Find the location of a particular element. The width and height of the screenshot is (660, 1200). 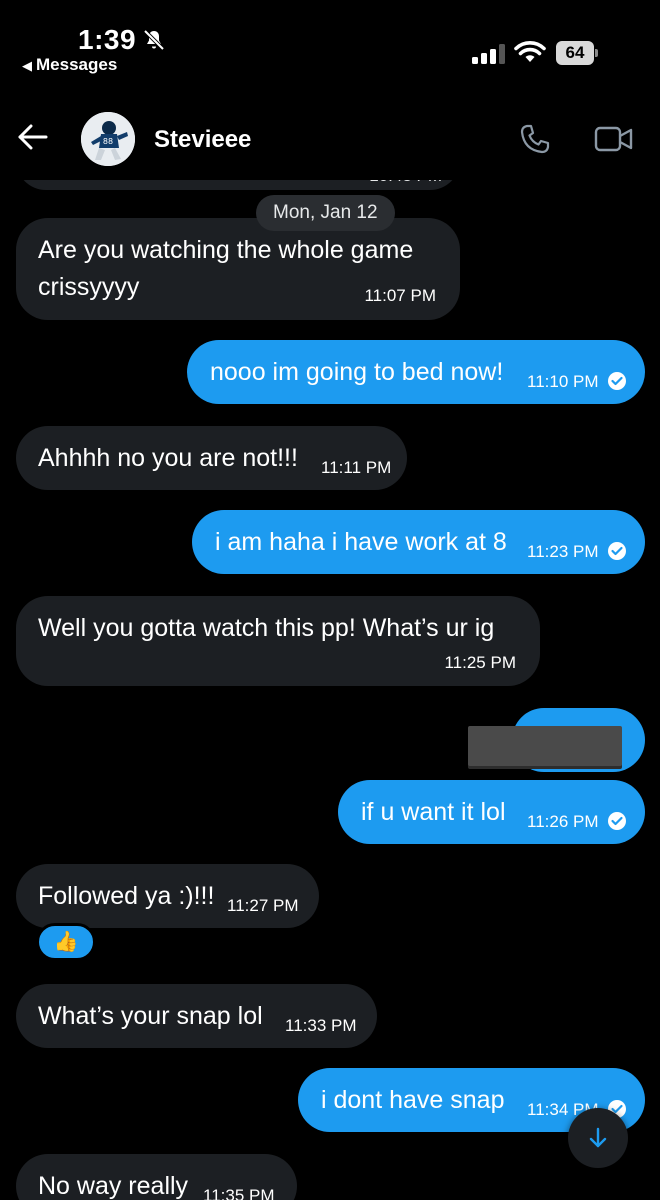

message-text: i am haha i have work at 8 is located at coordinates (361, 542).